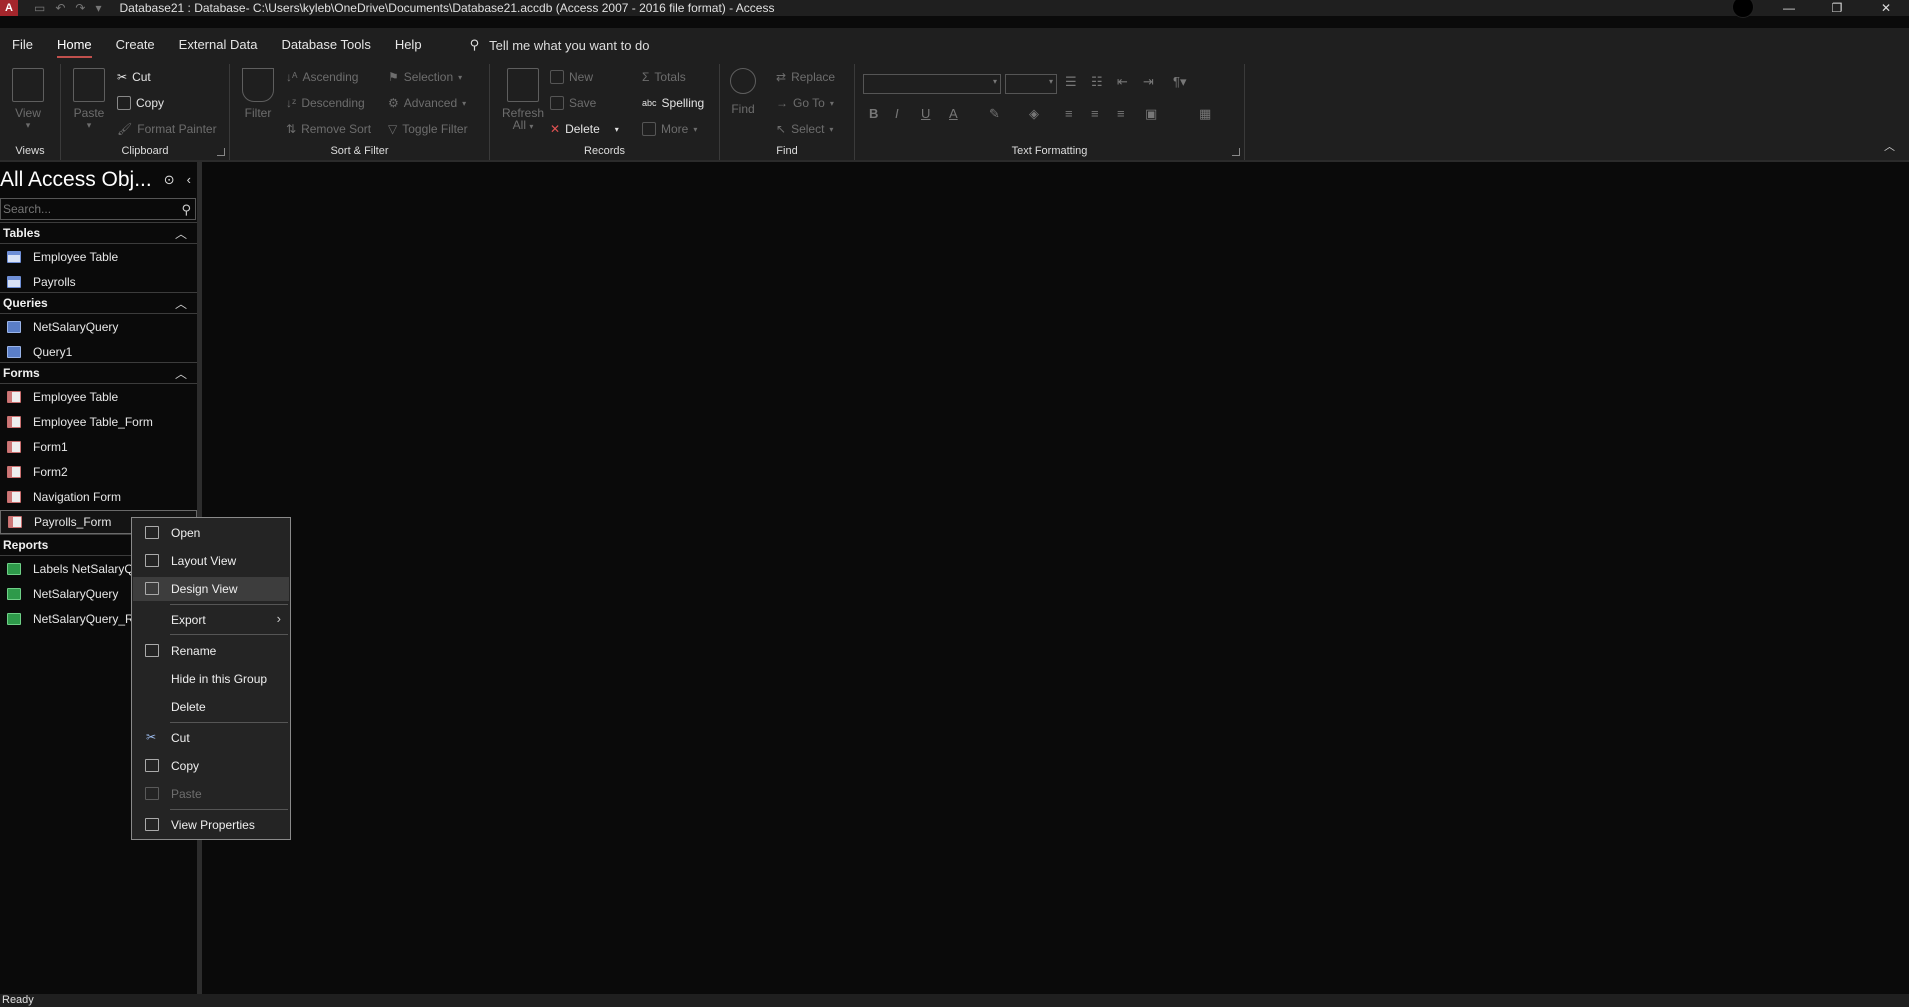 Image resolution: width=1909 pixels, height=1007 pixels. Describe the element at coordinates (804, 129) in the screenshot. I see `select-button: ↖ Select ▾` at that location.